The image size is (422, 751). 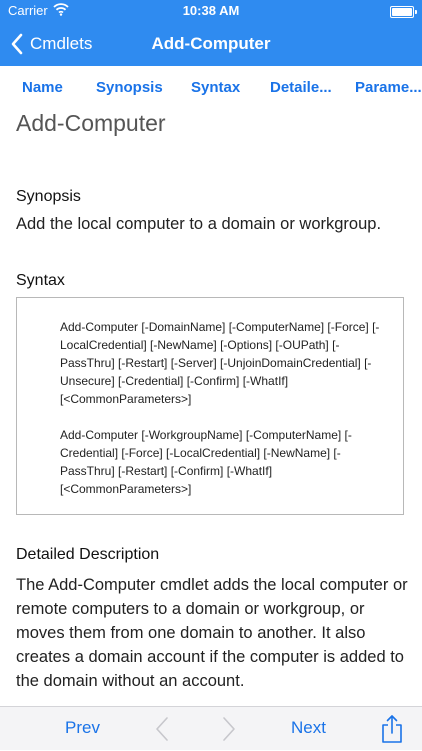 I want to click on back-button-label: Cmdlets, so click(x=61, y=43).